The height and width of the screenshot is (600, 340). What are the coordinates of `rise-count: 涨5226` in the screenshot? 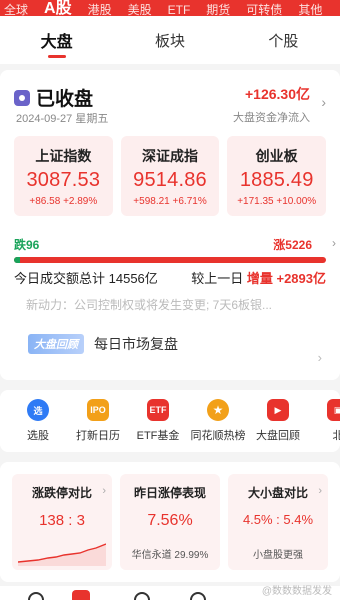 It's located at (292, 245).